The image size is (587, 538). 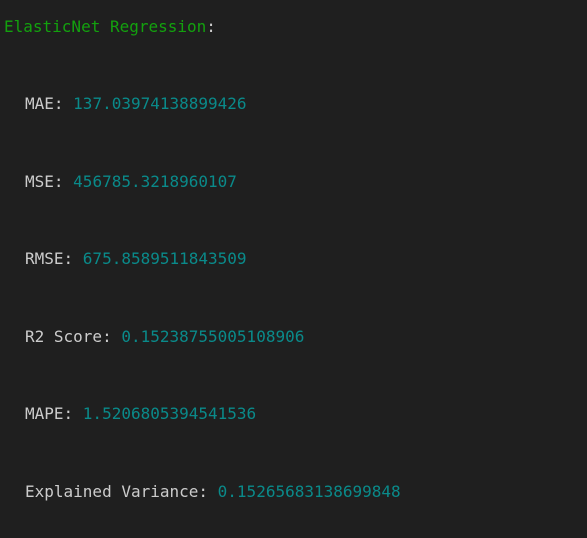 I want to click on metric-row-mse: MSE: 456785.3218960107, so click(x=131, y=182).